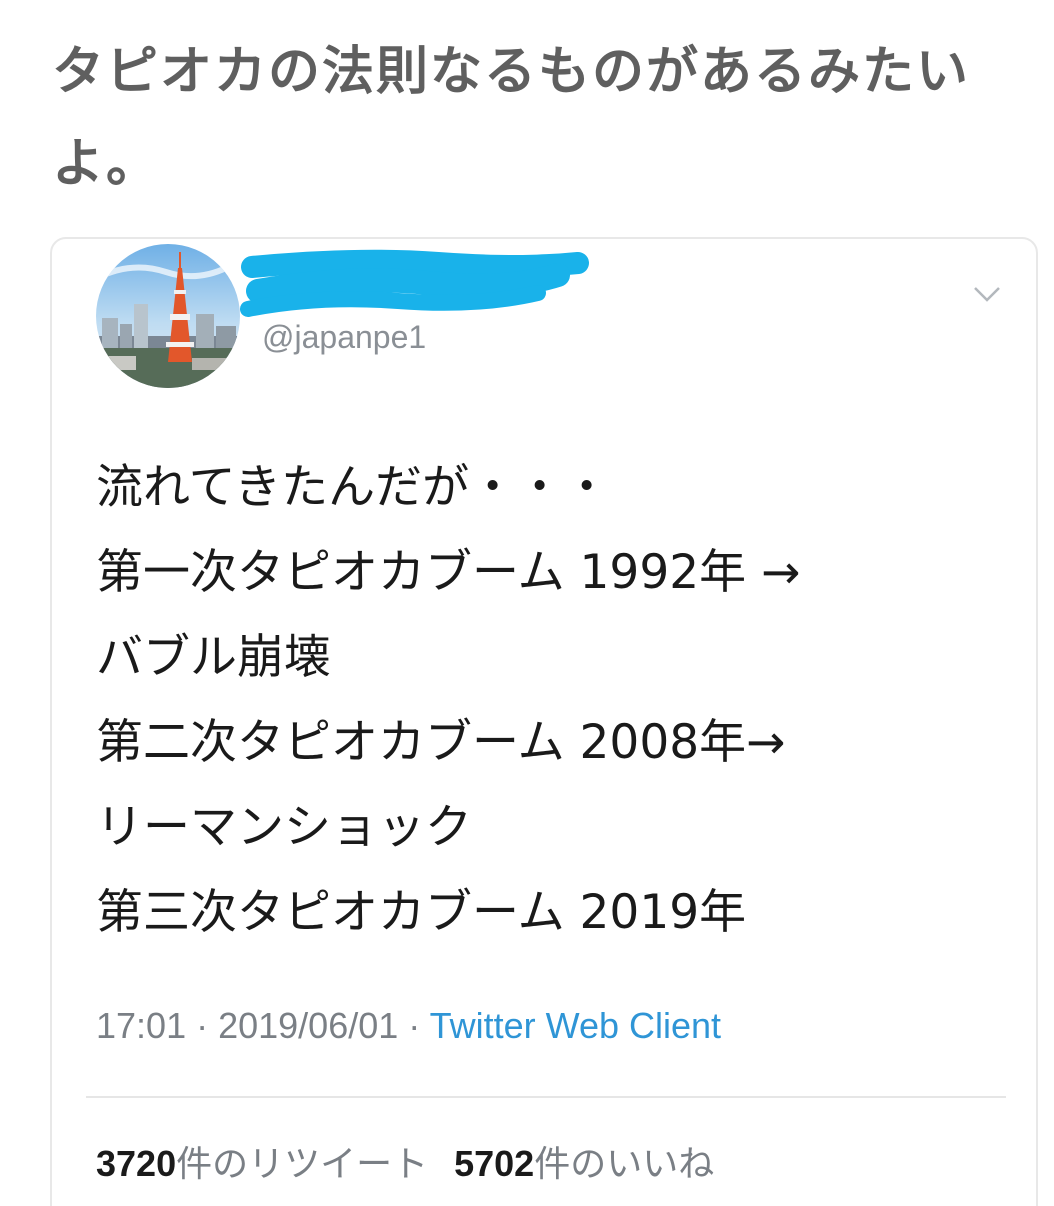 This screenshot has width=1054, height=1206. Describe the element at coordinates (421, 912) in the screenshot. I see `tweet-line: 第三次タピオカブーム 2019年` at that location.